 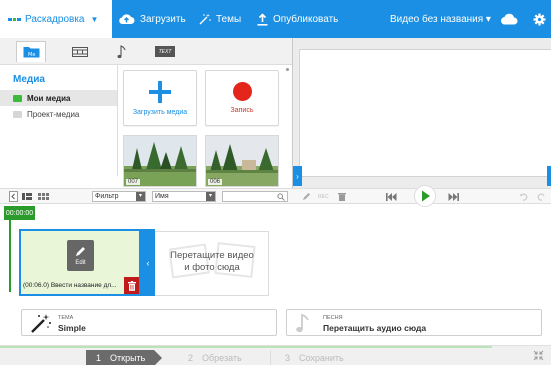 I want to click on upload-media-tile: Загрузить медиа, so click(x=160, y=98).